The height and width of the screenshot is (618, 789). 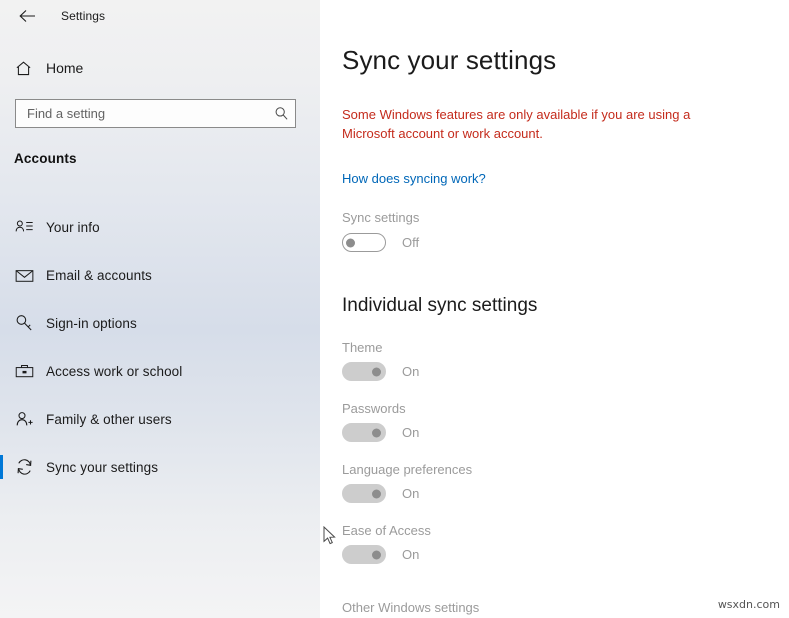 I want to click on sync-settings-toggle, so click(x=364, y=242).